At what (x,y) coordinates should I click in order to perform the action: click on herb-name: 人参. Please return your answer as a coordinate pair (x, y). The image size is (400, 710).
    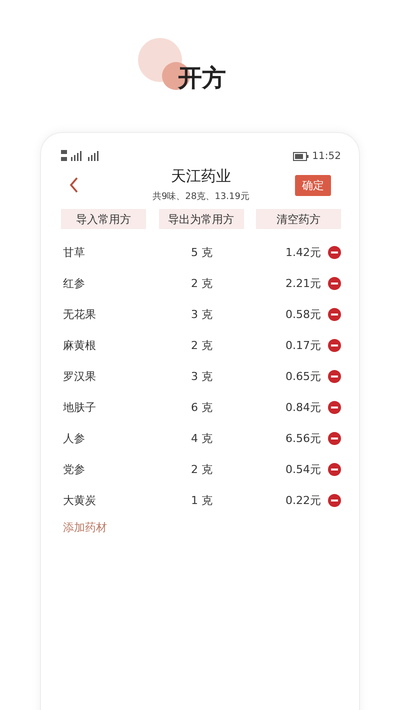
    Looking at the image, I should click on (74, 438).